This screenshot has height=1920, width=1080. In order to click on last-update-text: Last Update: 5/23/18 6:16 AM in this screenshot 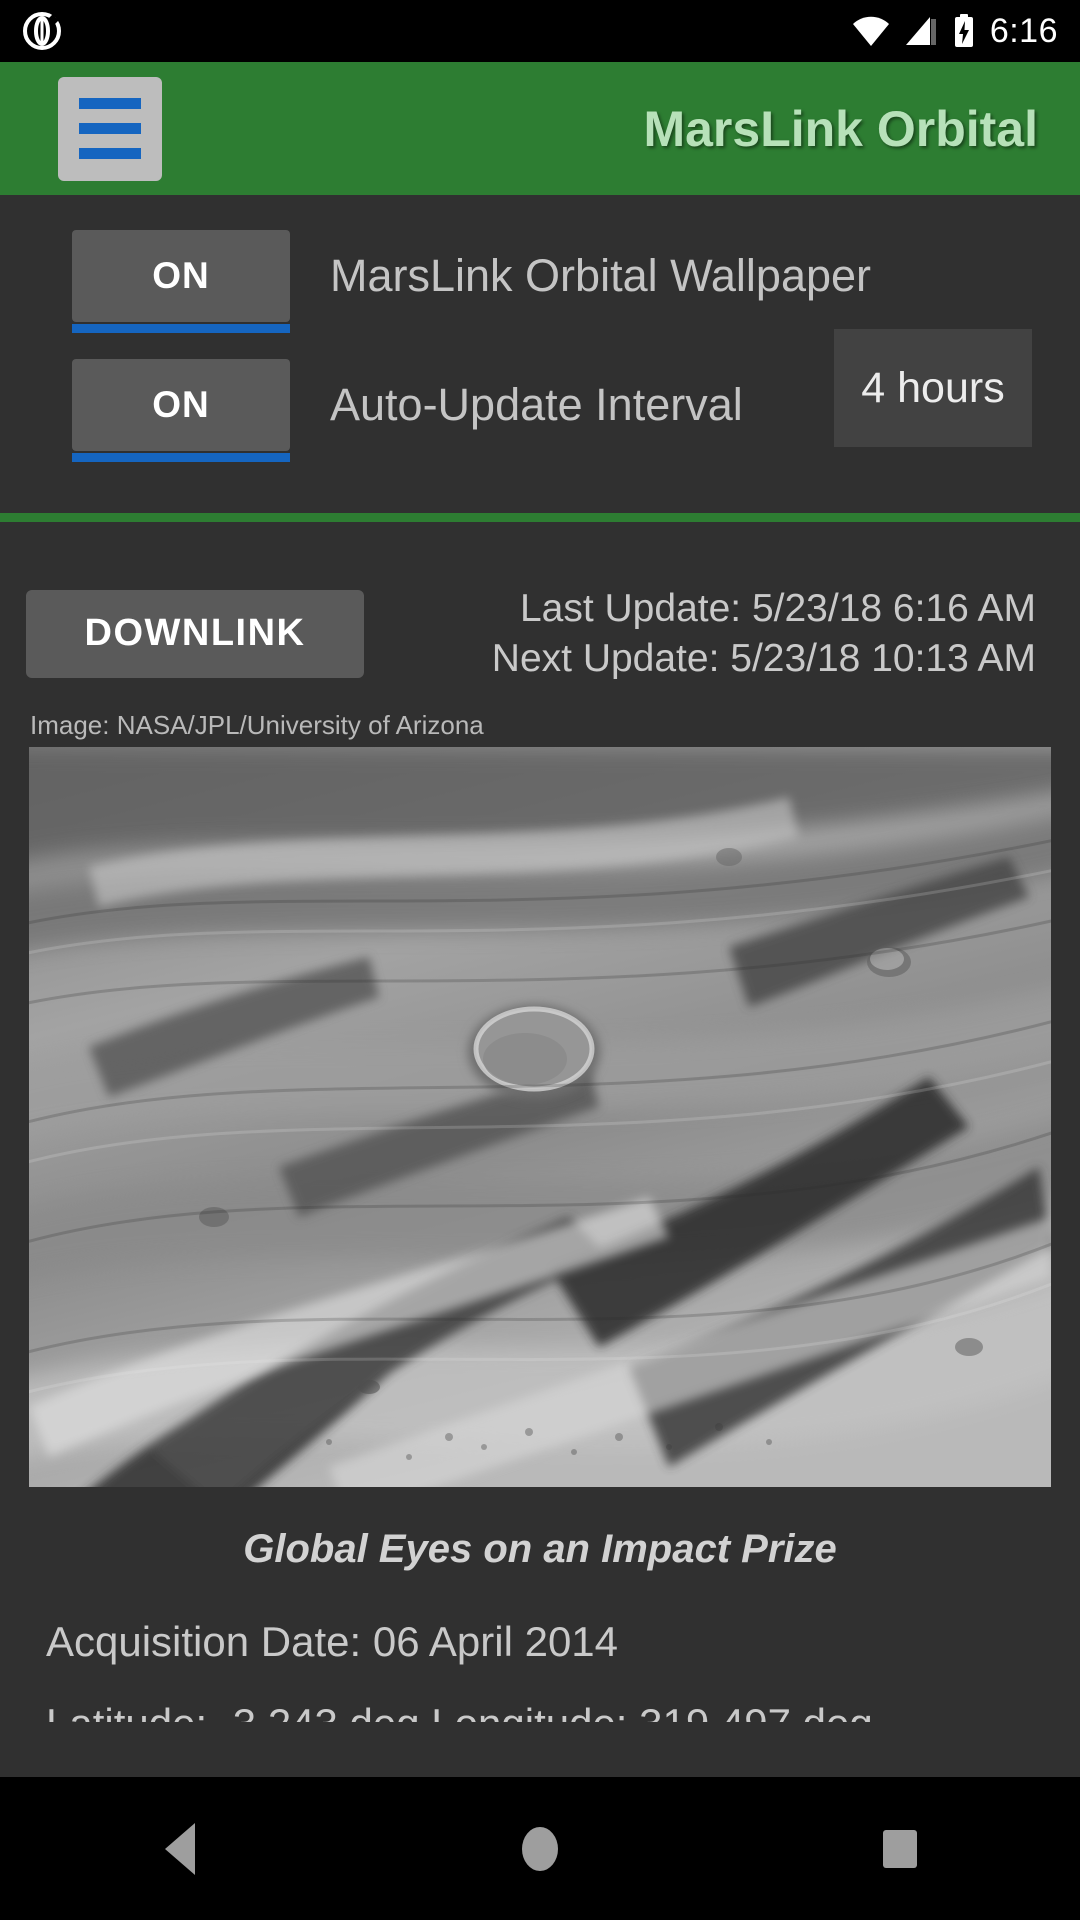, I will do `click(777, 608)`.